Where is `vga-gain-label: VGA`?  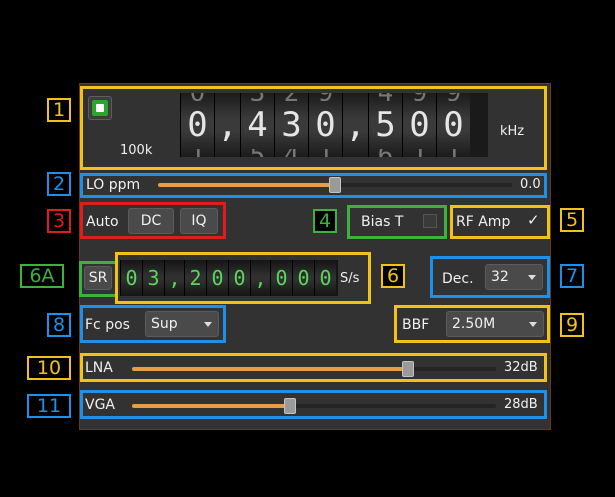 vga-gain-label: VGA is located at coordinates (100, 405).